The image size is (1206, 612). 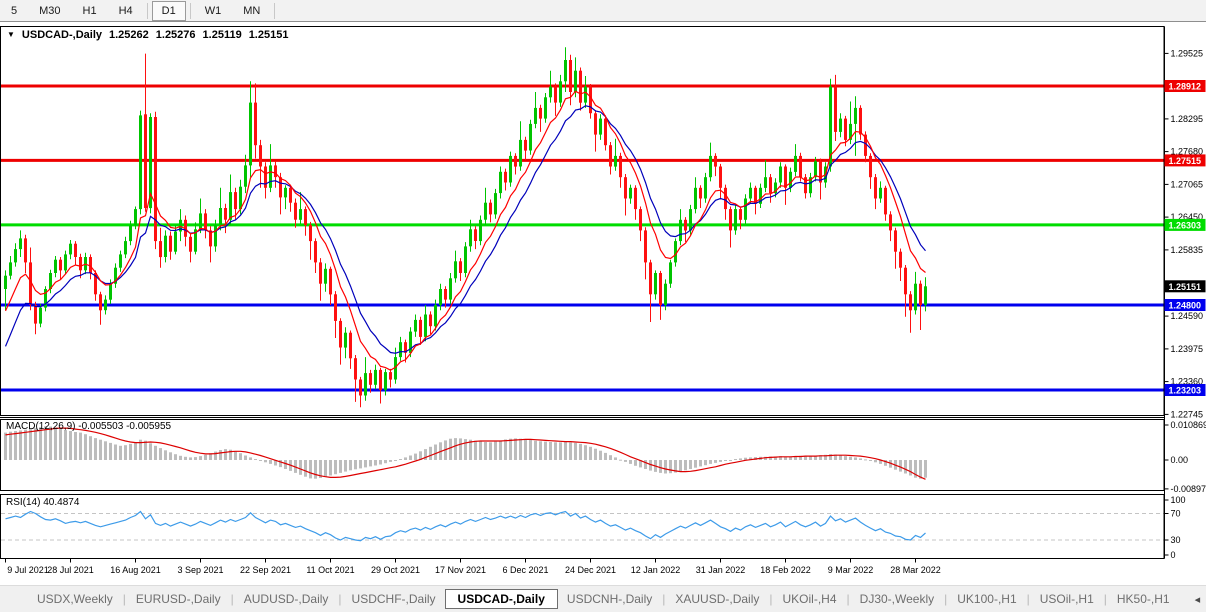 What do you see at coordinates (609, 599) in the screenshot?
I see `tab-usdcnh-daily: USDCNH-,Daily` at bounding box center [609, 599].